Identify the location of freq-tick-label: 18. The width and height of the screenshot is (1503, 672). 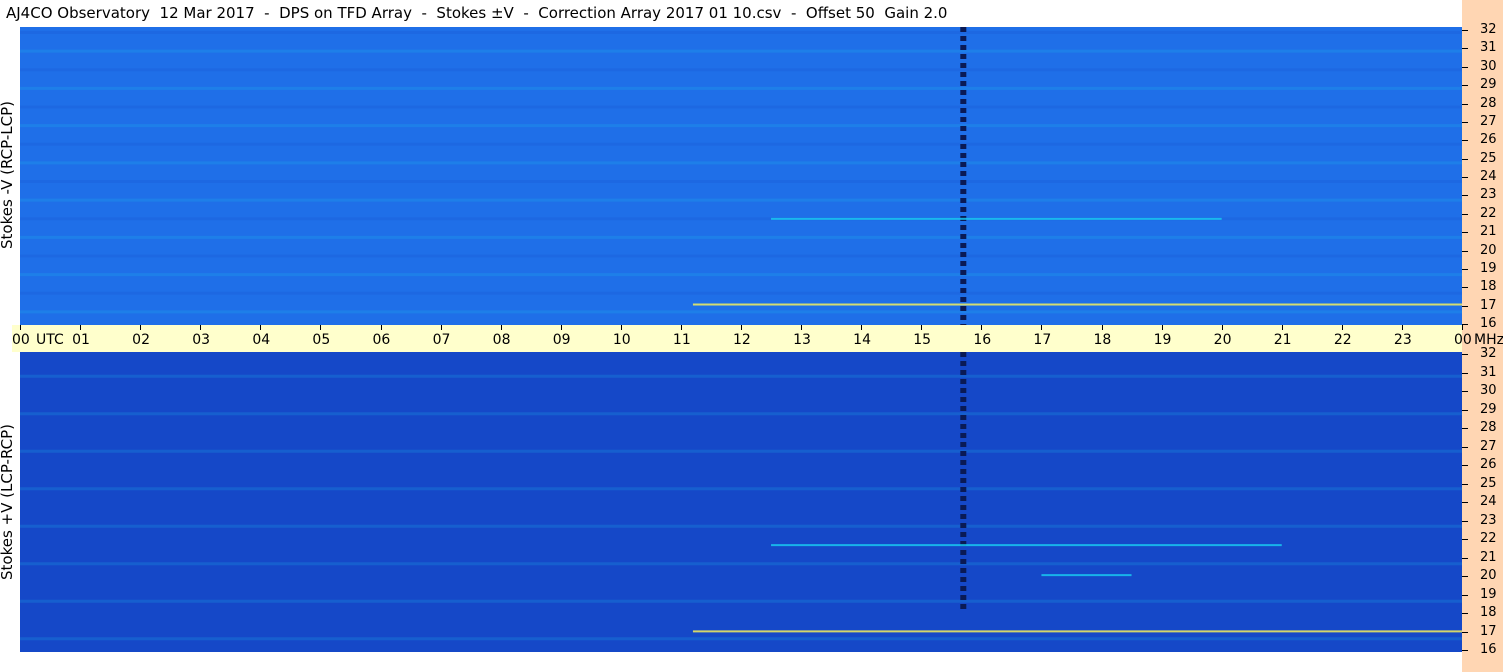
(1488, 287).